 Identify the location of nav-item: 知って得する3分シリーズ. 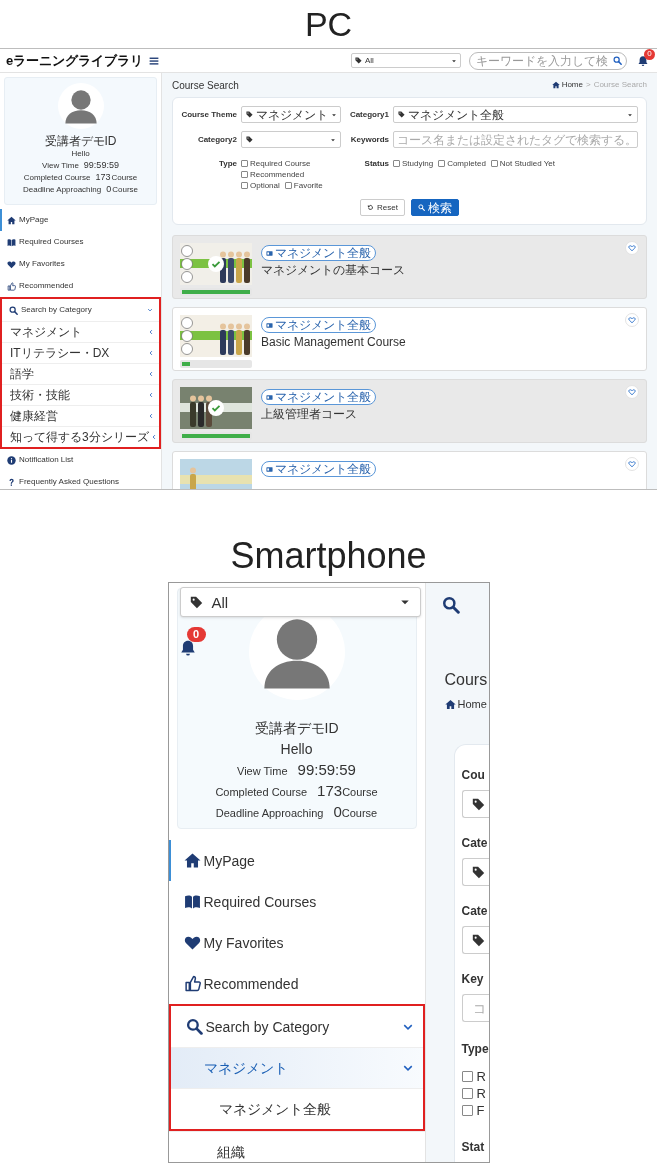
(80, 436).